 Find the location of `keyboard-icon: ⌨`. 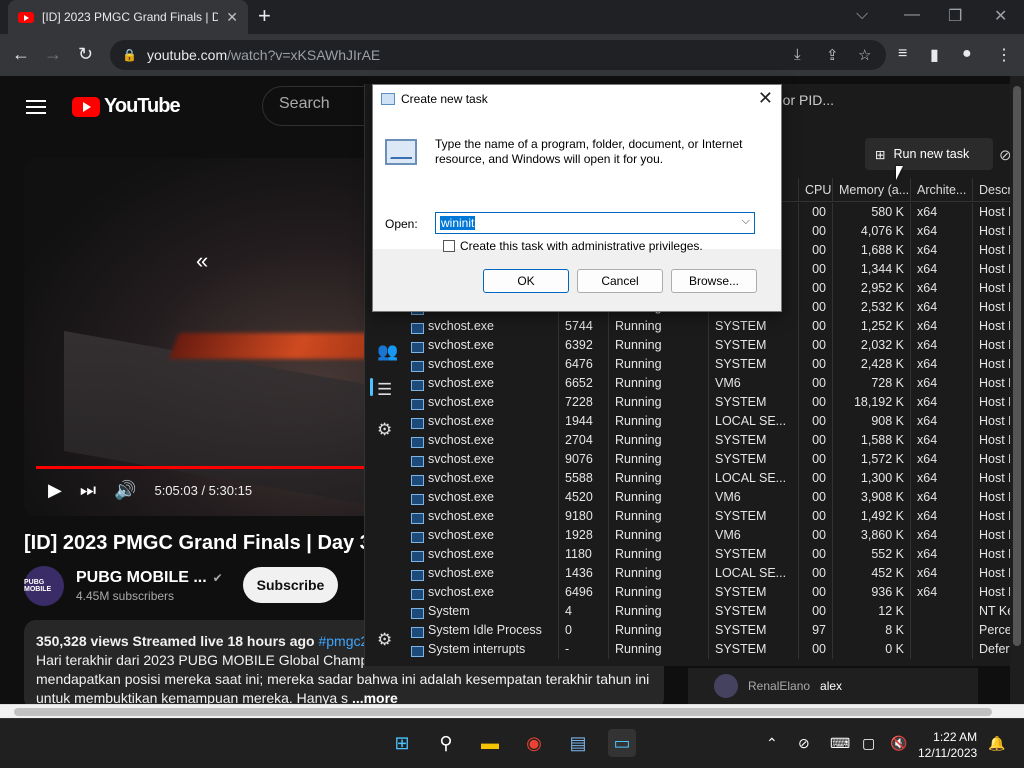

keyboard-icon: ⌨ is located at coordinates (840, 743).